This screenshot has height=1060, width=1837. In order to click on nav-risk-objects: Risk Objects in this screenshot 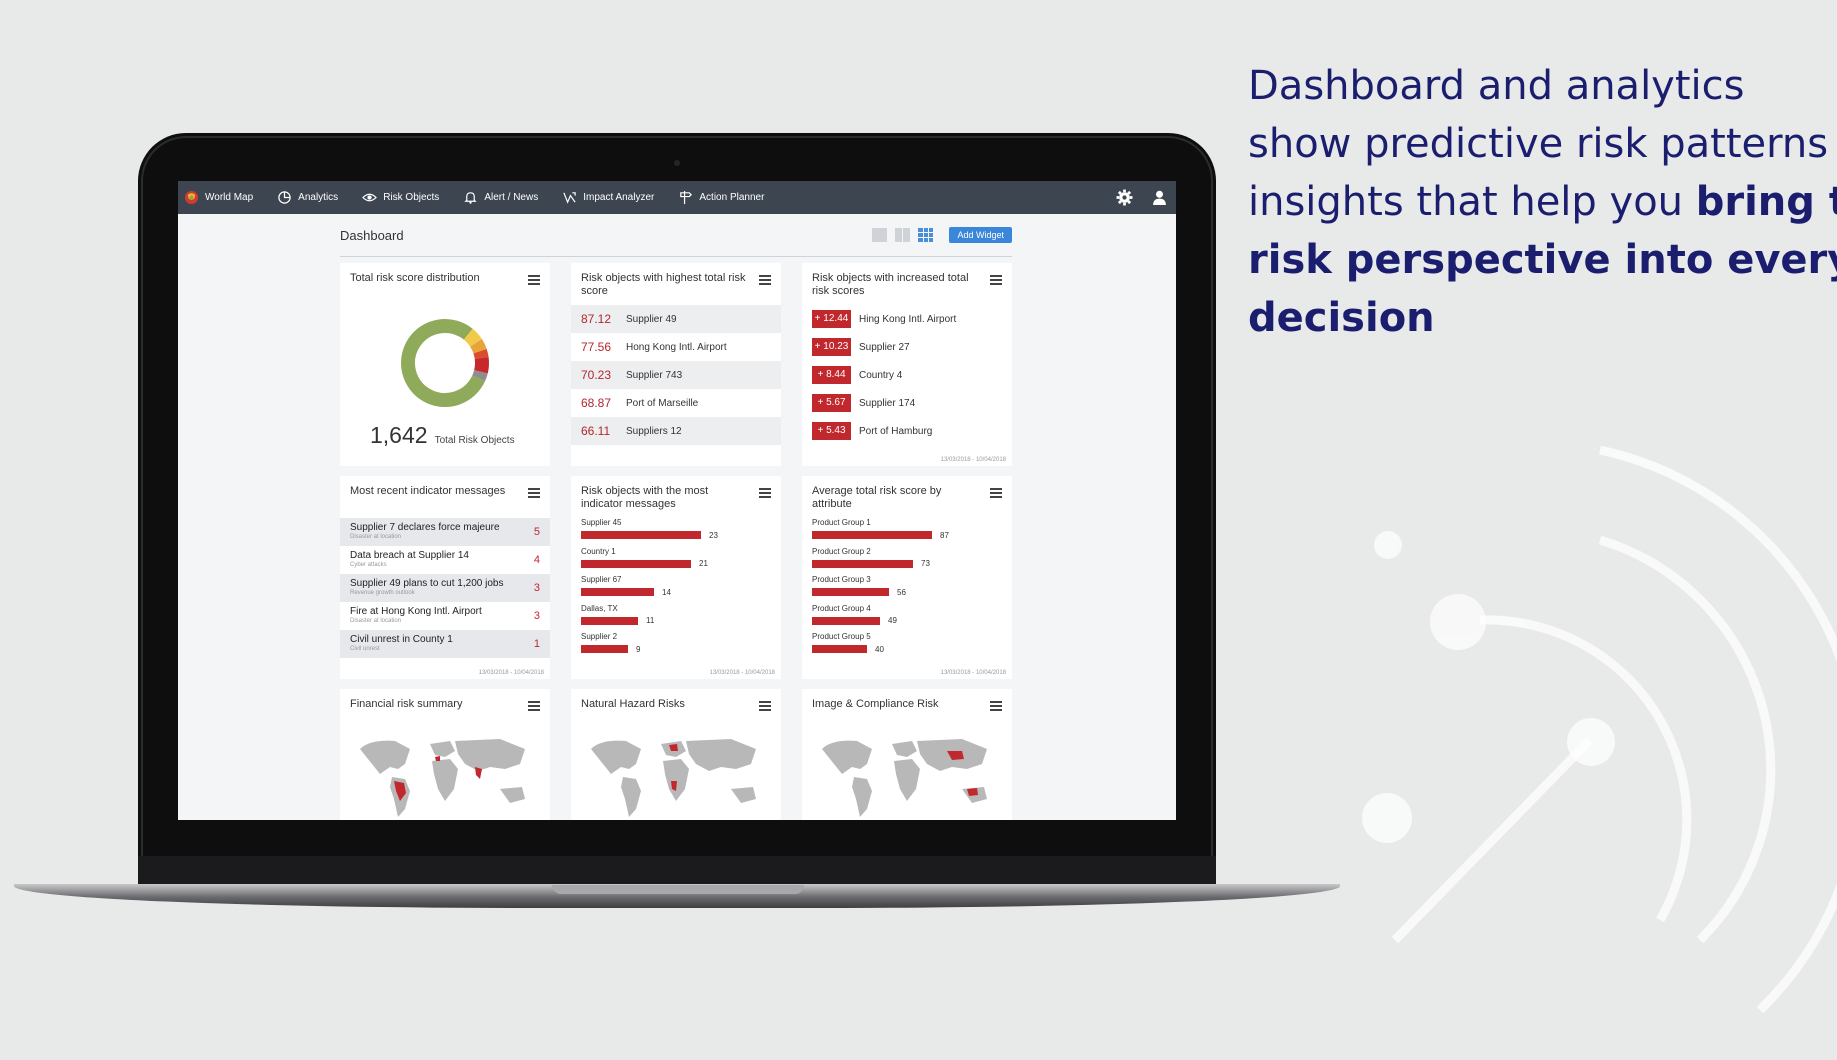, I will do `click(400, 197)`.